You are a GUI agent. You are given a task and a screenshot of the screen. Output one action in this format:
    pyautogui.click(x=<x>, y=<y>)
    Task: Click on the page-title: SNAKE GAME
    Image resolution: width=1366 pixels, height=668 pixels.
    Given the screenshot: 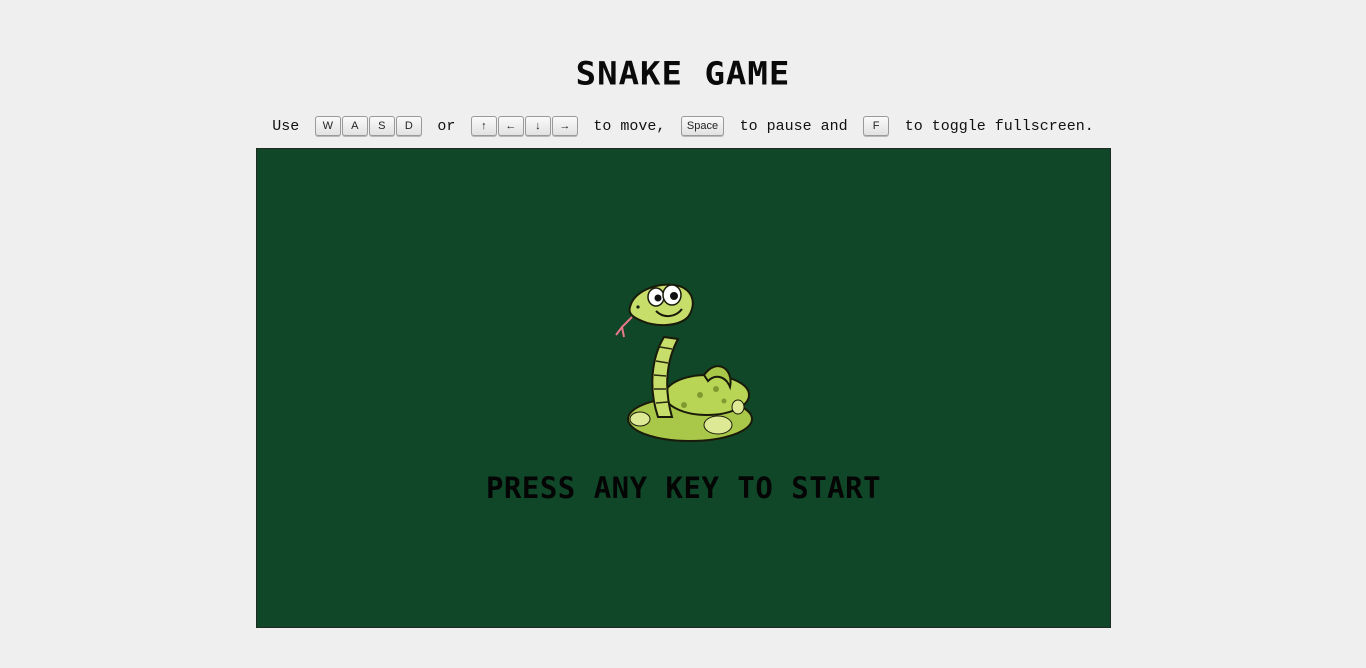 What is the action you would take?
    pyautogui.click(x=683, y=74)
    